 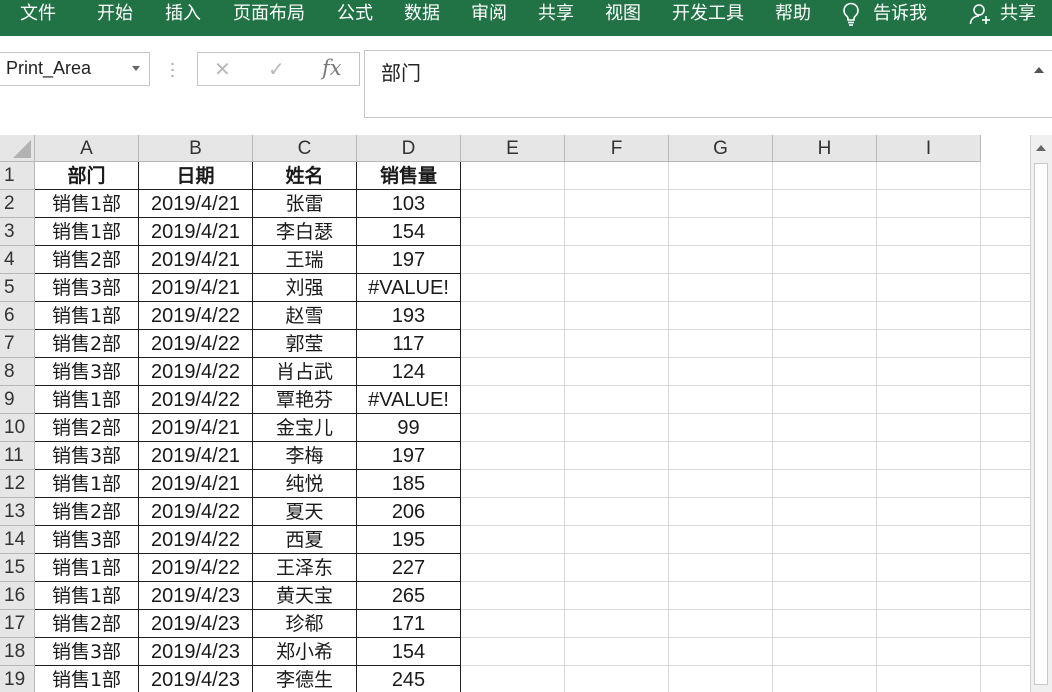 What do you see at coordinates (409, 568) in the screenshot?
I see `table-cell: 227` at bounding box center [409, 568].